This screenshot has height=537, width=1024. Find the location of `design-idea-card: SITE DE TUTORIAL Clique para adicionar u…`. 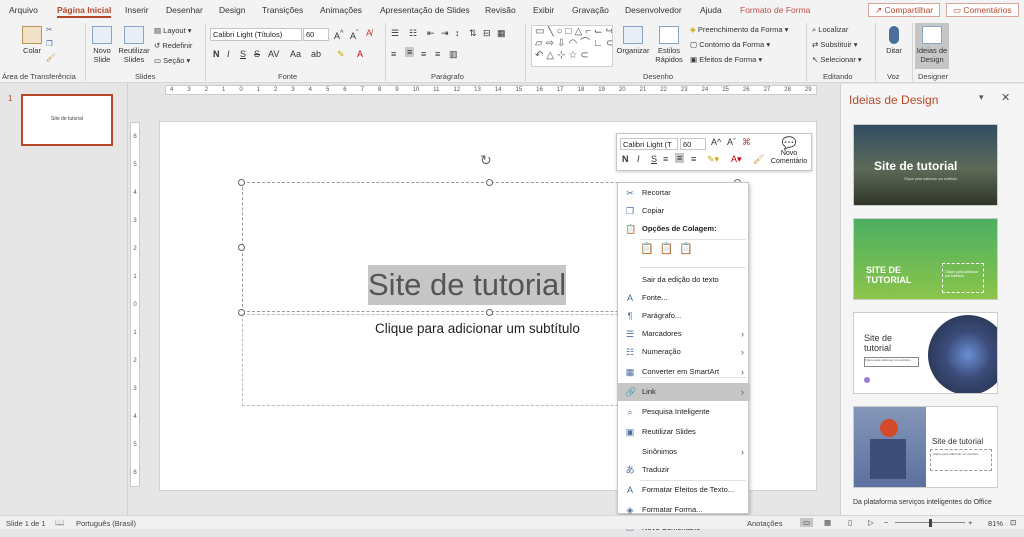

design-idea-card: SITE DE TUTORIAL Clique para adicionar u… is located at coordinates (925, 259).